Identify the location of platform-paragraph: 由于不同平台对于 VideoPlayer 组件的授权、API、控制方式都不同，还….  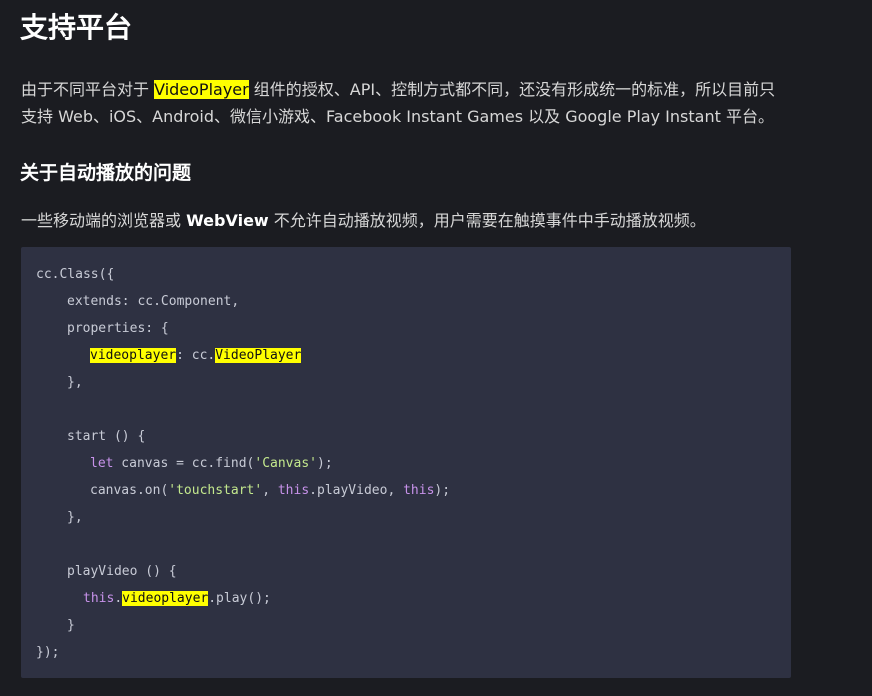
(411, 103).